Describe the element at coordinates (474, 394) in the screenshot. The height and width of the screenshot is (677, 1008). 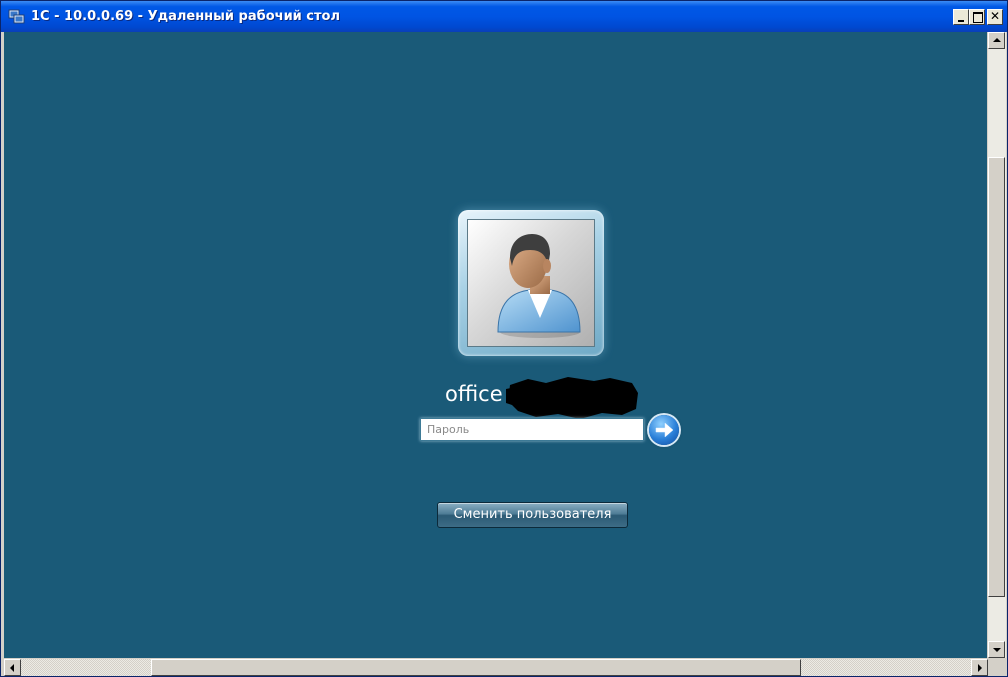
I see `username-label: office` at that location.